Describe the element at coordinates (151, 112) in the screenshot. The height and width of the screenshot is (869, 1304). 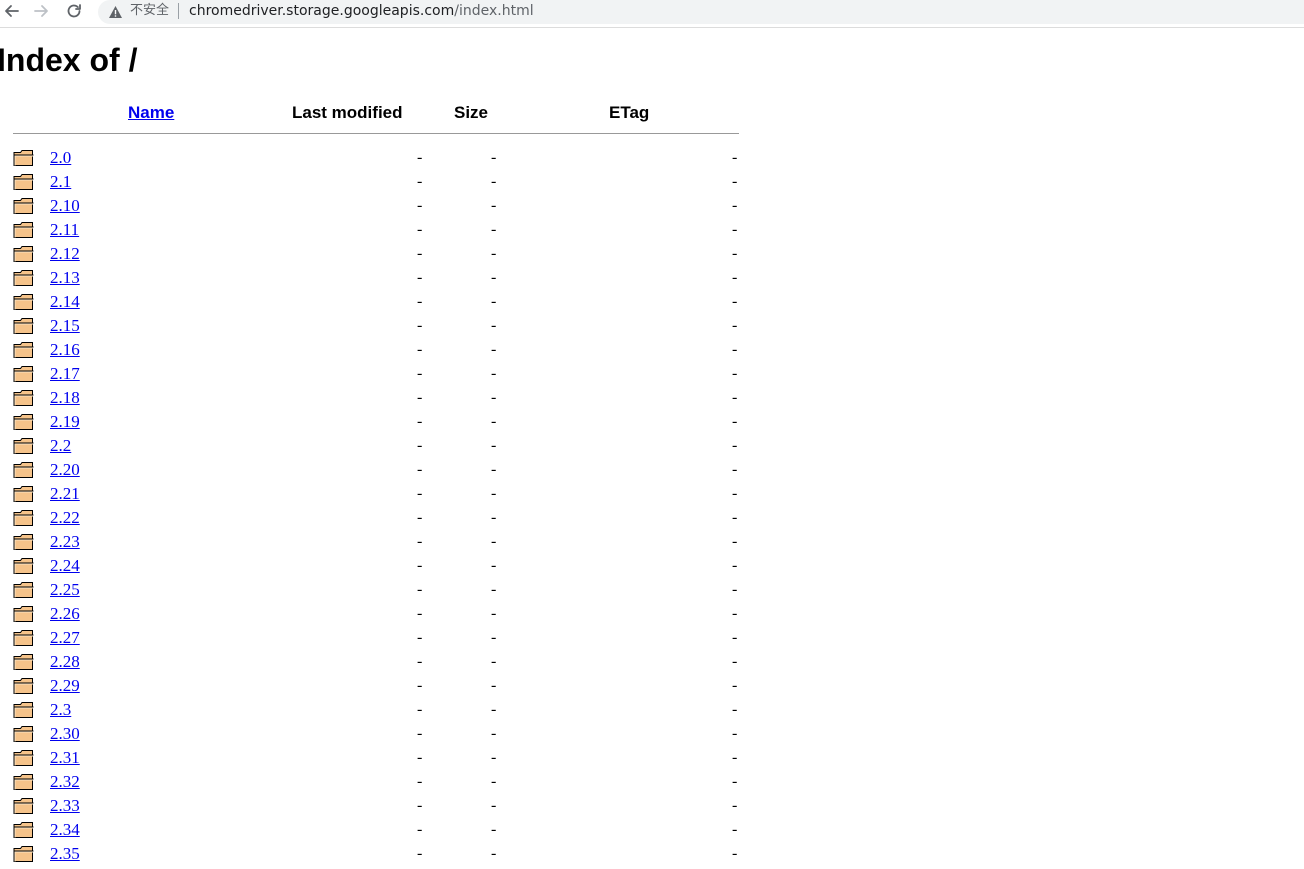
I see `sort-by-name-link: Name` at that location.